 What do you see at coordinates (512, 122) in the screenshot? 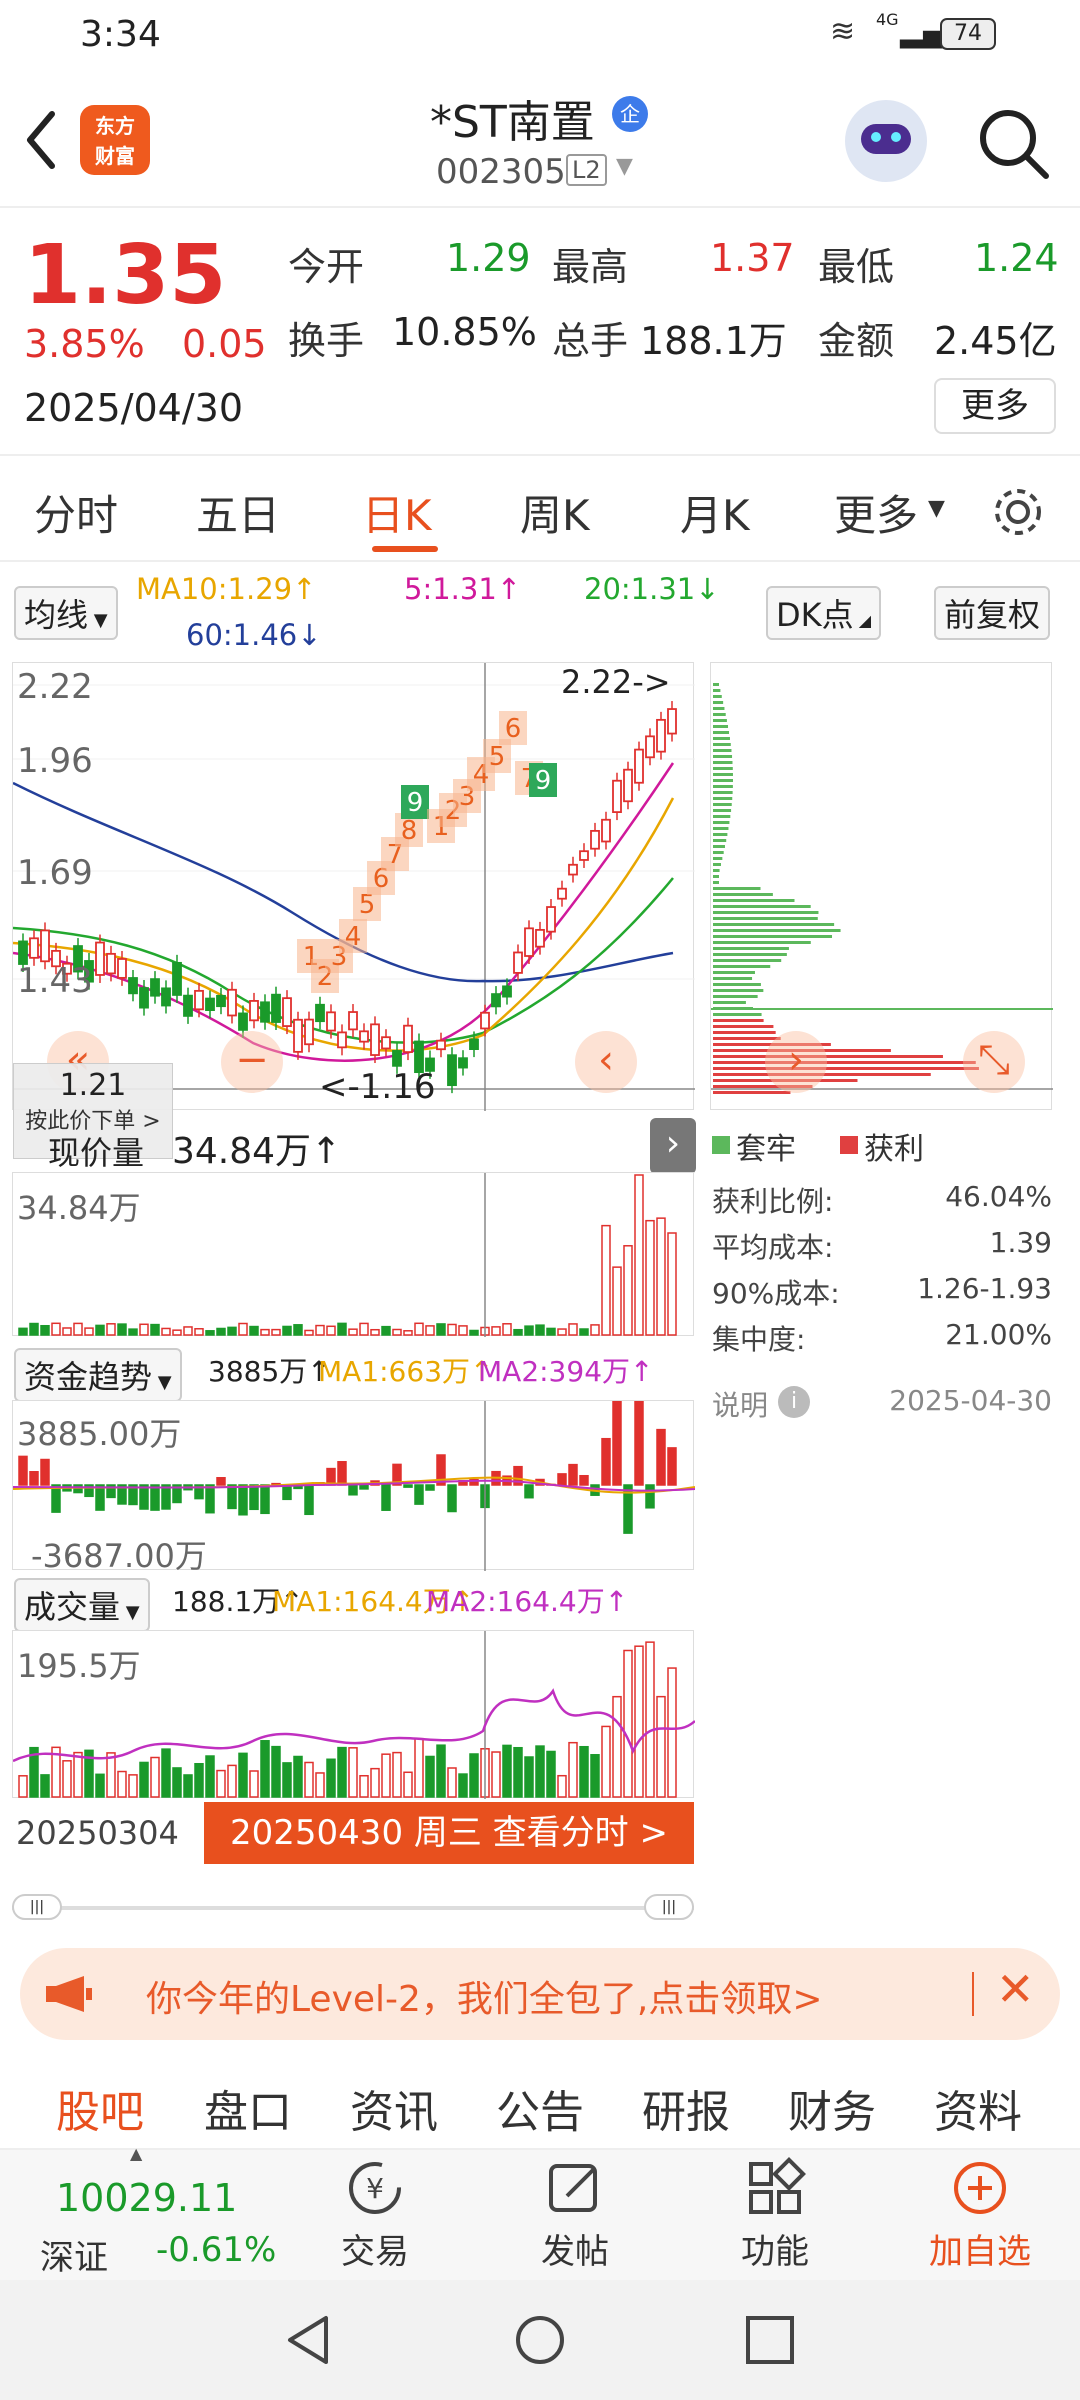
I see `stock-title: *ST南置` at bounding box center [512, 122].